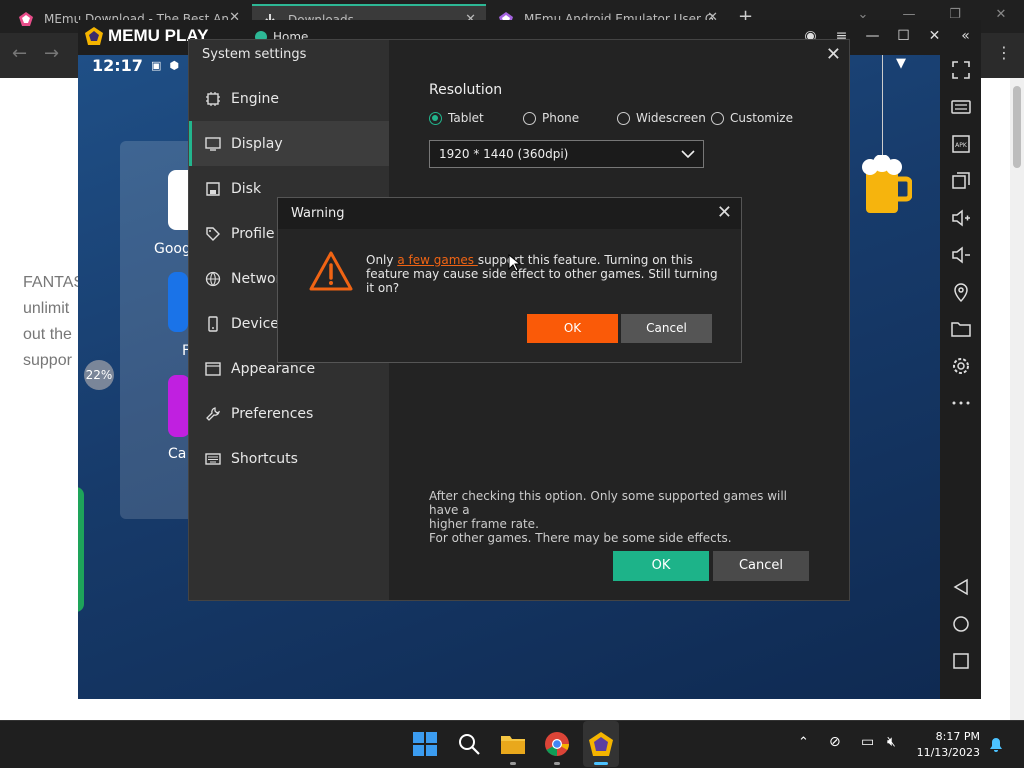  What do you see at coordinates (264, 458) in the screenshot?
I see `sidebar-item-label: Shortcuts` at bounding box center [264, 458].